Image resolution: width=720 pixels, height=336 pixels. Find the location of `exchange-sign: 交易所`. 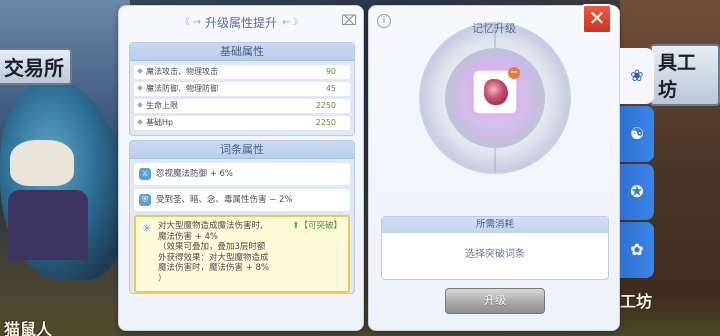

exchange-sign: 交易所 is located at coordinates (36, 66).